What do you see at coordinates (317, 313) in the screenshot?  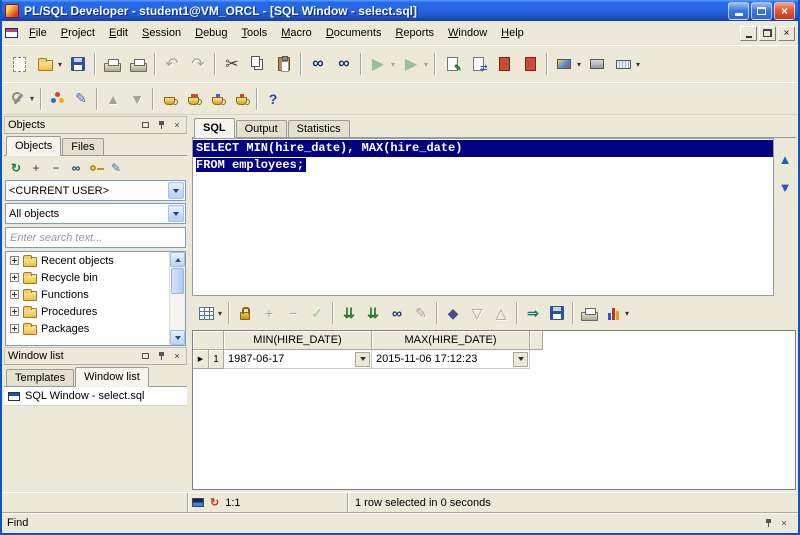 I see `post-changes-icon: ✓` at bounding box center [317, 313].